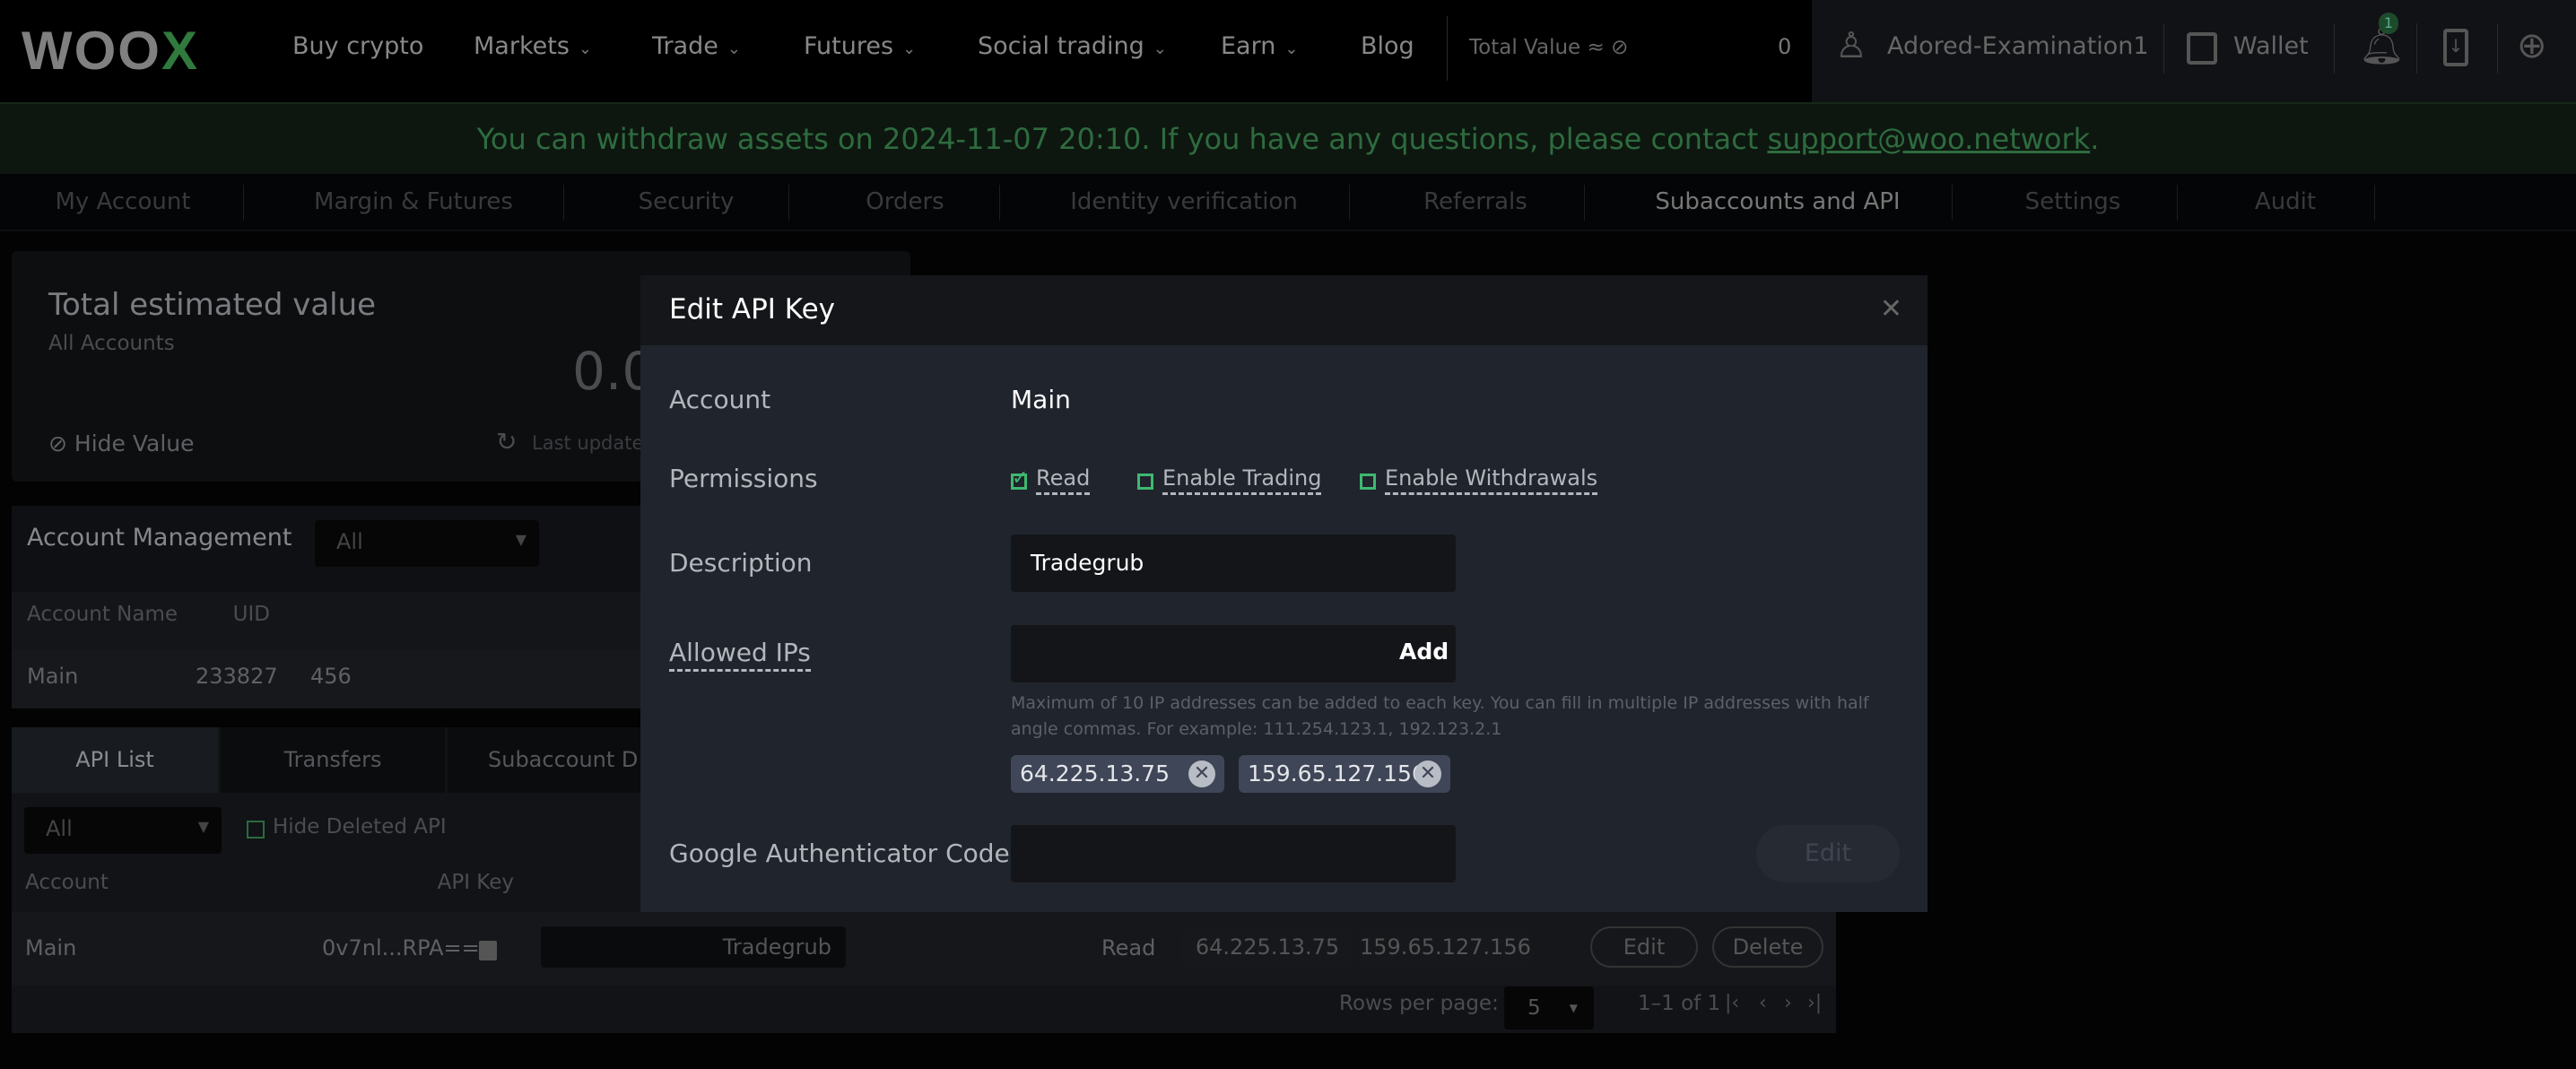 The width and height of the screenshot is (2576, 1069). I want to click on nav-social-trading: Social trading ⌄, so click(1072, 46).